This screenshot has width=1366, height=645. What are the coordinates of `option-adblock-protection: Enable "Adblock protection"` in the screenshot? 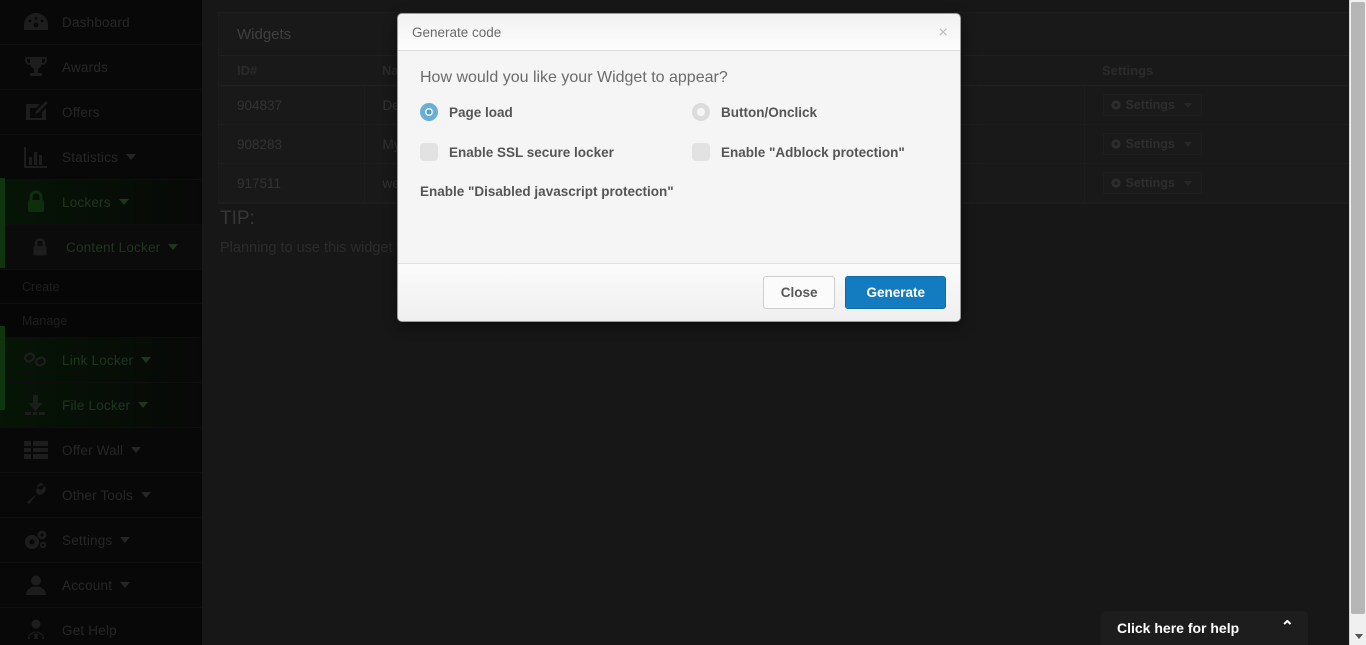 It's located at (815, 152).